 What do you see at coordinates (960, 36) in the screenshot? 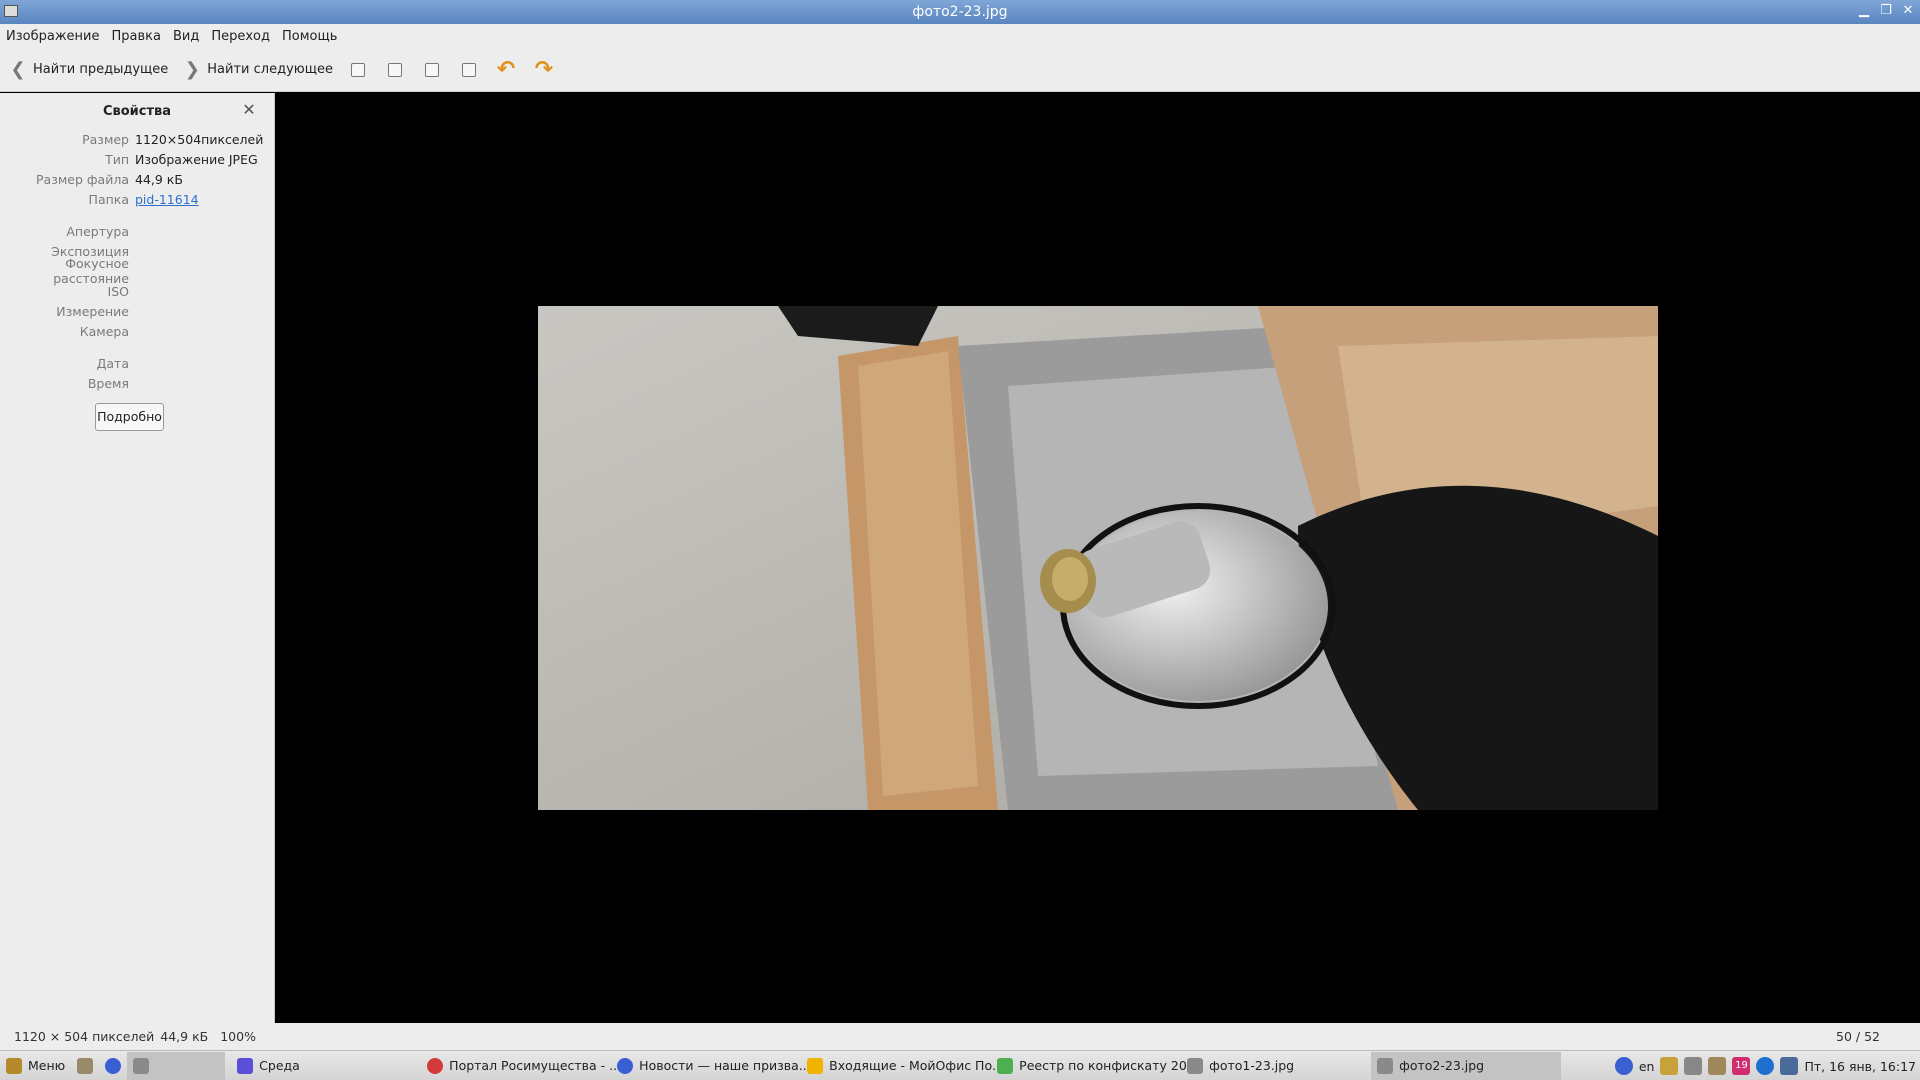
I see `menu-bar: Изображение Правка Вид Переход Помощь` at bounding box center [960, 36].